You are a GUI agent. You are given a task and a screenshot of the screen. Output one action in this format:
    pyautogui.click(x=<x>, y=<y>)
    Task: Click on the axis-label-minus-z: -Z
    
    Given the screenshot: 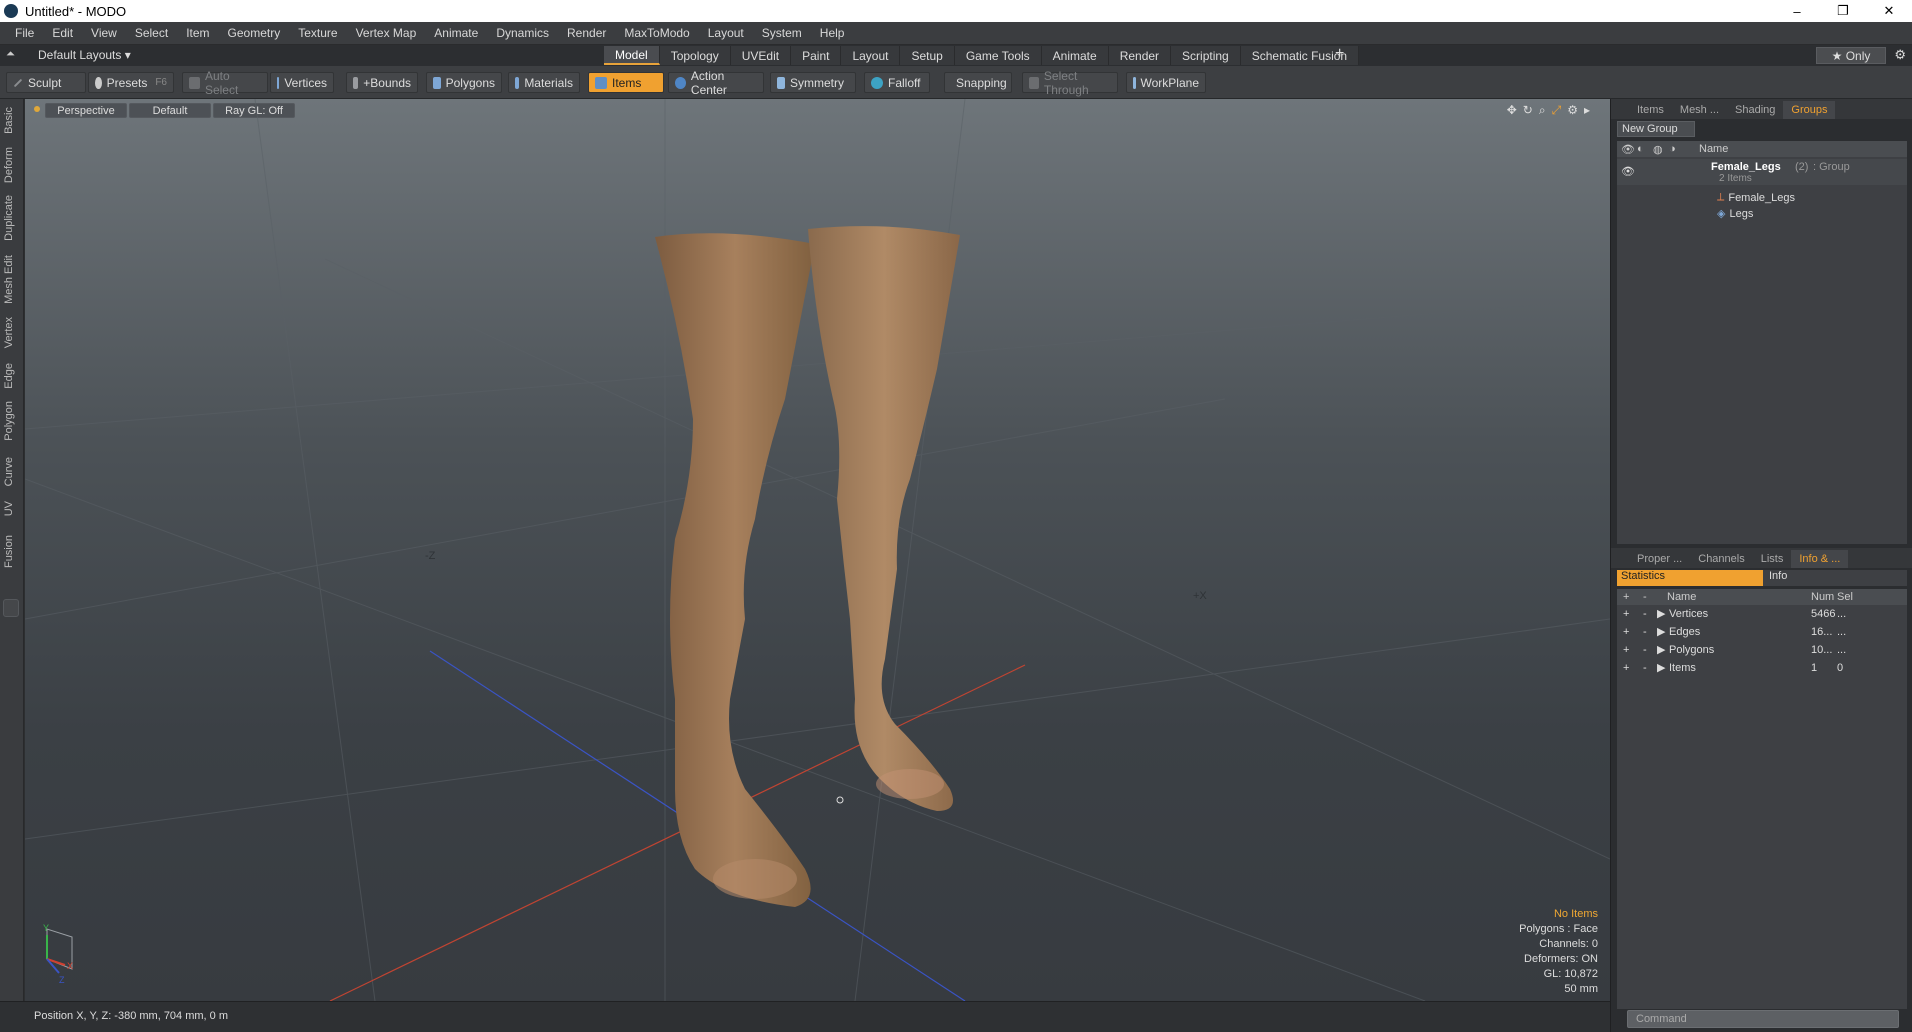 What is the action you would take?
    pyautogui.click(x=430, y=556)
    